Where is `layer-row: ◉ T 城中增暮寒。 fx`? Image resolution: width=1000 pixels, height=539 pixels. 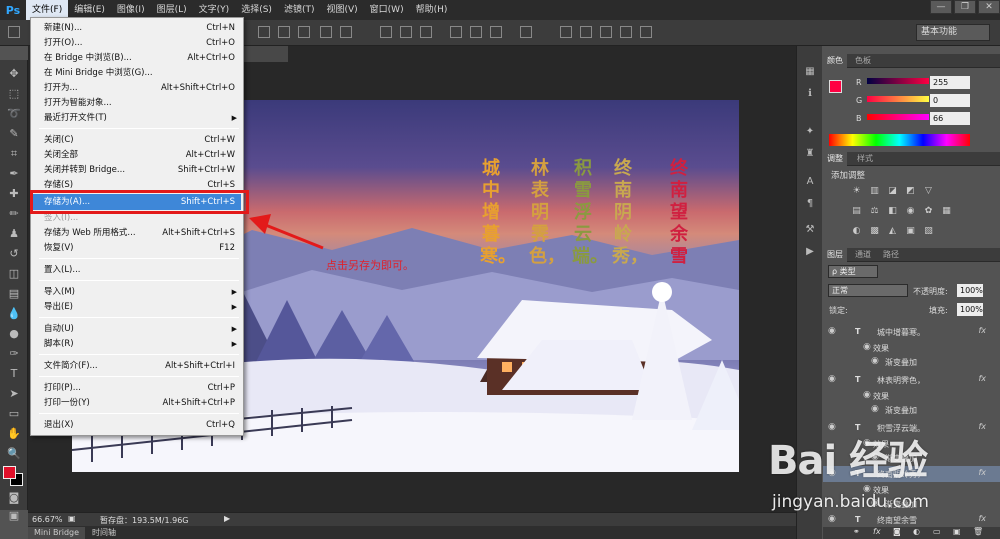 layer-row: ◉ T 城中增暮寒。 fx is located at coordinates (911, 332).